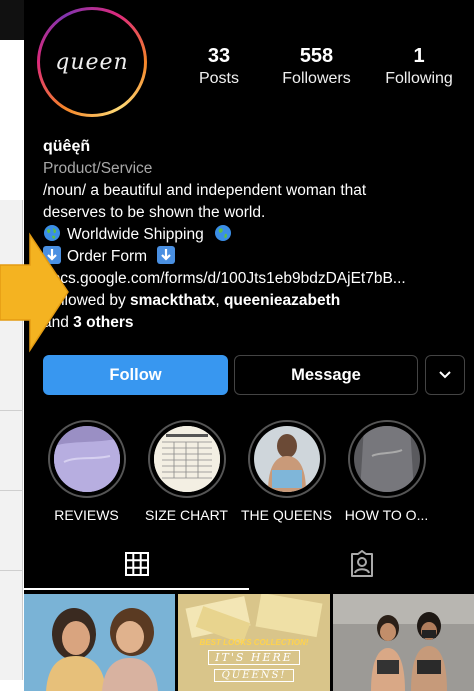  I want to click on background-window-edge, so click(12, 20).